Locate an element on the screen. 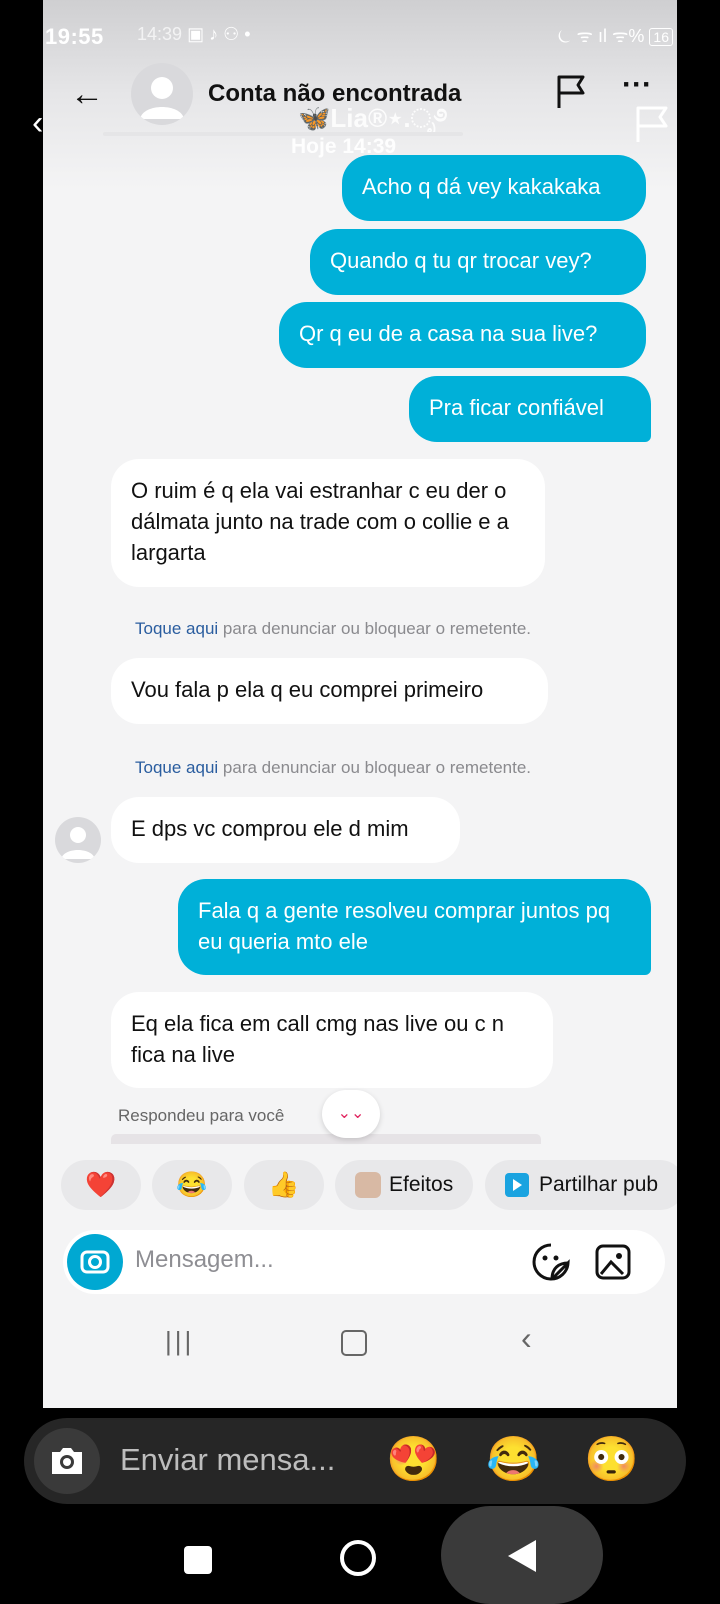  system-nav-bar is located at coordinates (360, 1555).